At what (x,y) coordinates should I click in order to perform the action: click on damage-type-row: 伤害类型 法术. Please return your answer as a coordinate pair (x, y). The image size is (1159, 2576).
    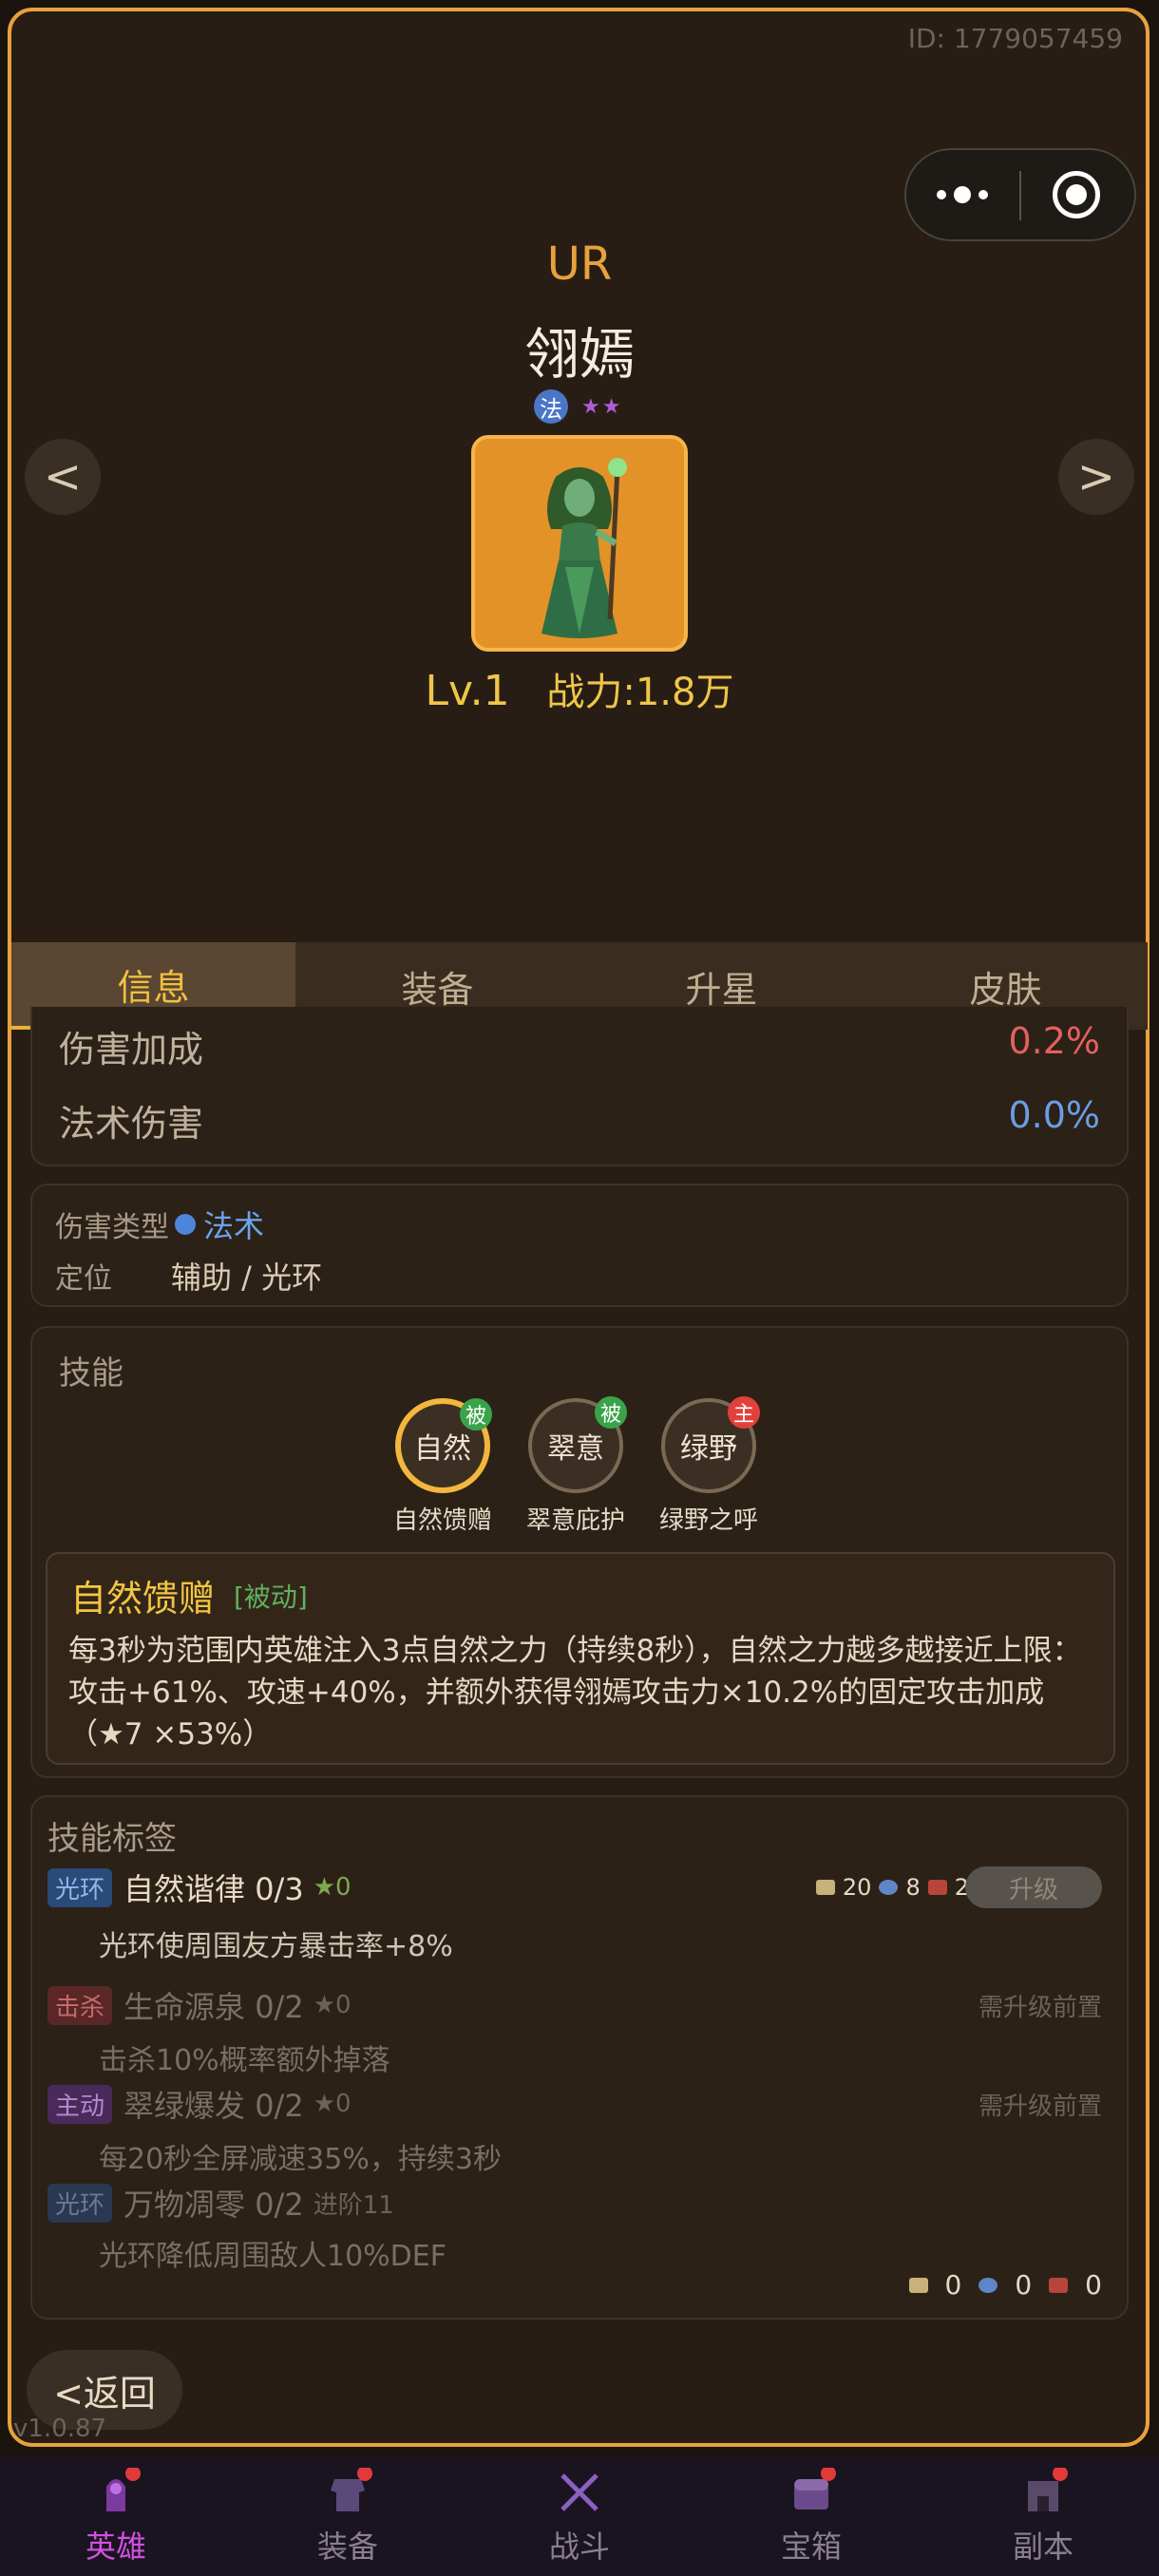
    Looking at the image, I should click on (159, 1224).